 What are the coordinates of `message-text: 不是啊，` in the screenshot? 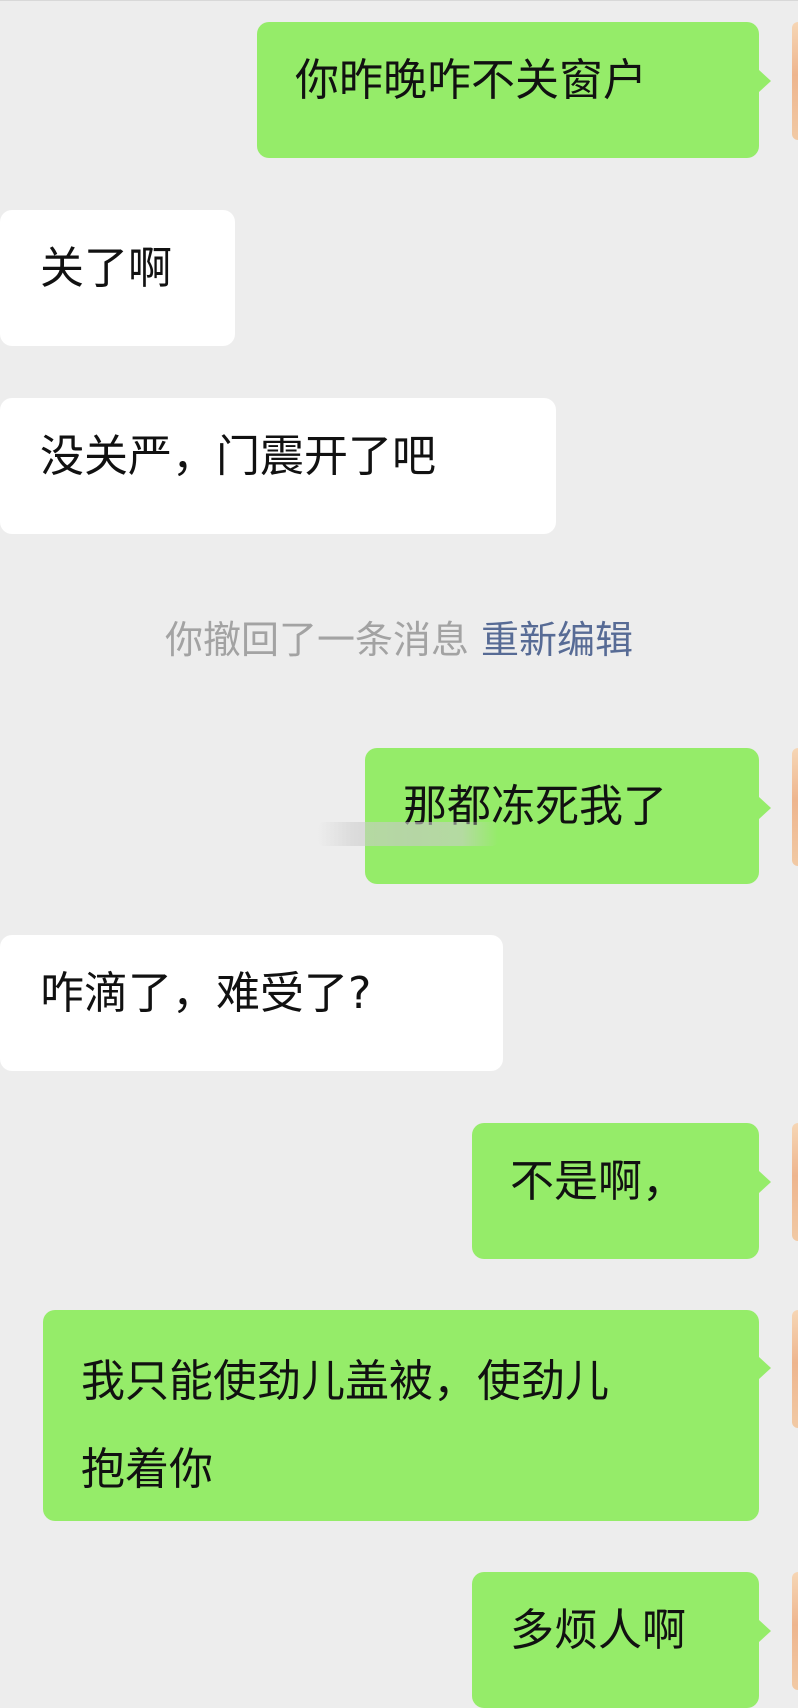 It's located at (598, 1181).